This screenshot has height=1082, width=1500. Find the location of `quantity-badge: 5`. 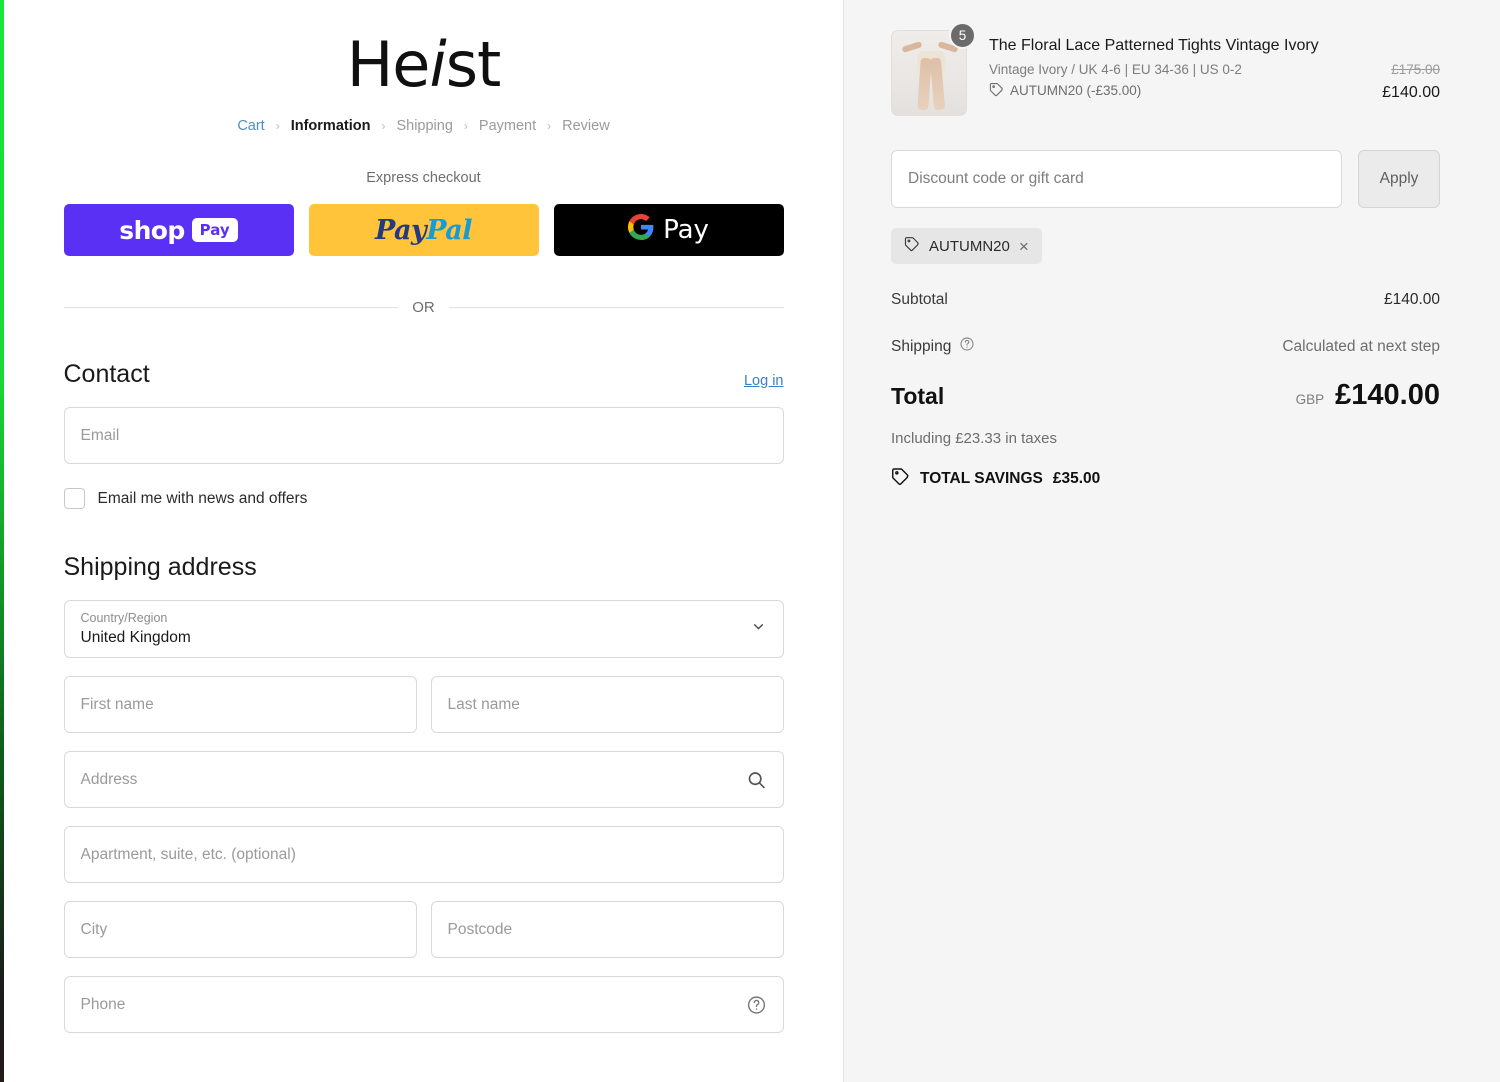

quantity-badge: 5 is located at coordinates (962, 35).